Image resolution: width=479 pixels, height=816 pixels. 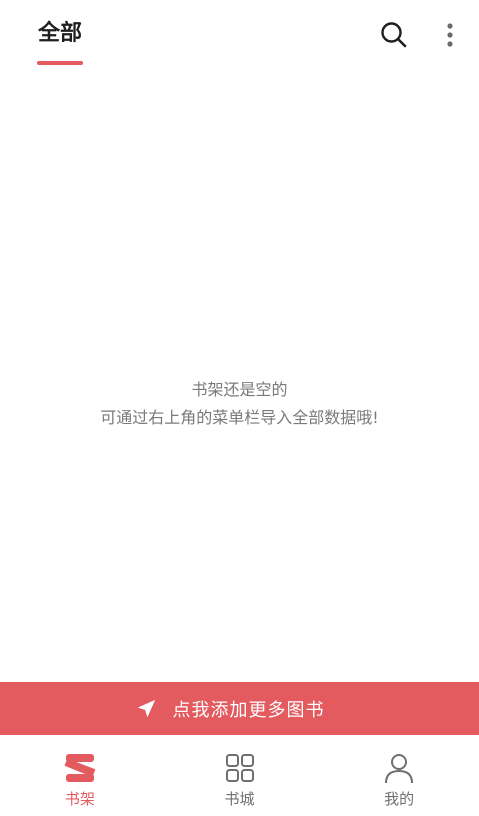 I want to click on user-icon, so click(x=399, y=769).